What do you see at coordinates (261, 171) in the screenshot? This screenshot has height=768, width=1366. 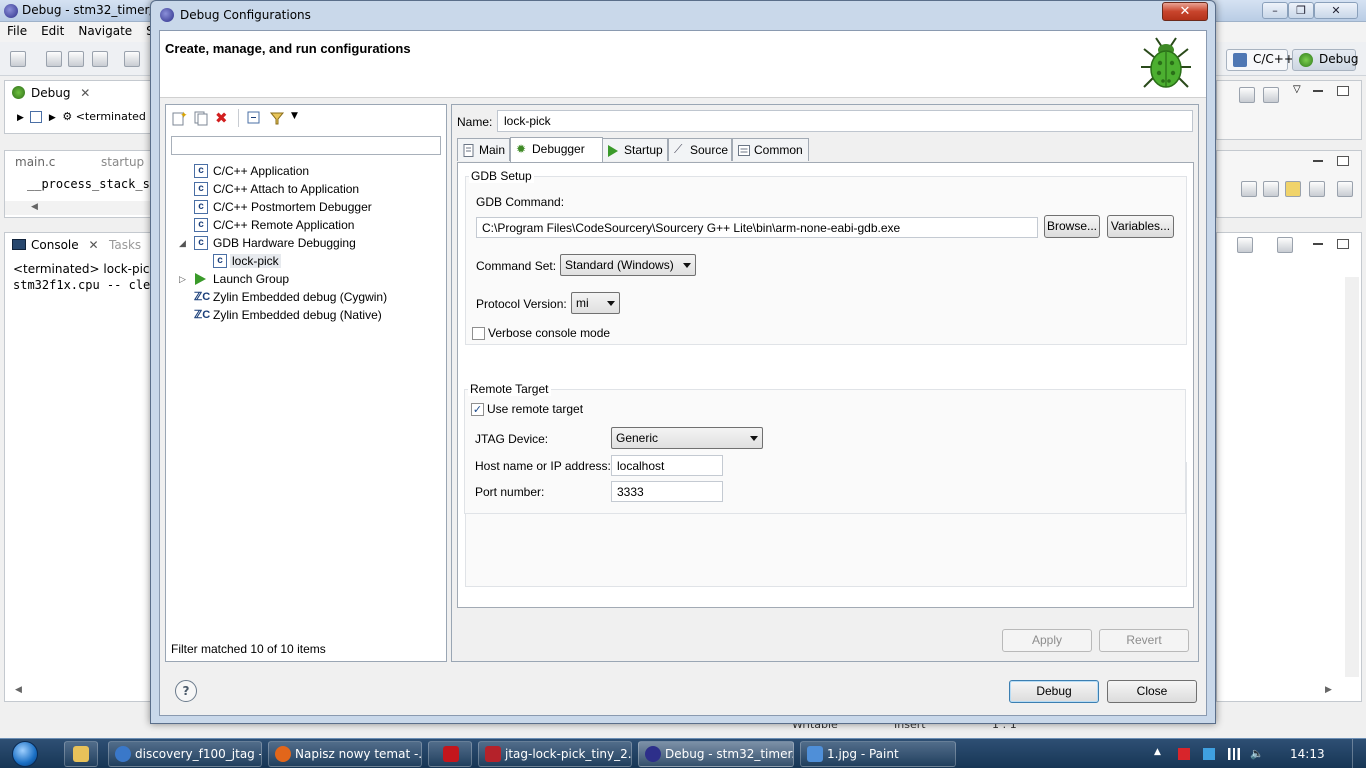 I see `tree-item-label: C/C++ Application` at bounding box center [261, 171].